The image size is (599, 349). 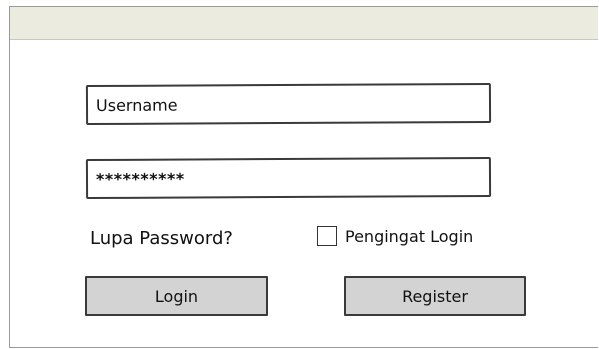 I want to click on login-button: Login, so click(x=176, y=296).